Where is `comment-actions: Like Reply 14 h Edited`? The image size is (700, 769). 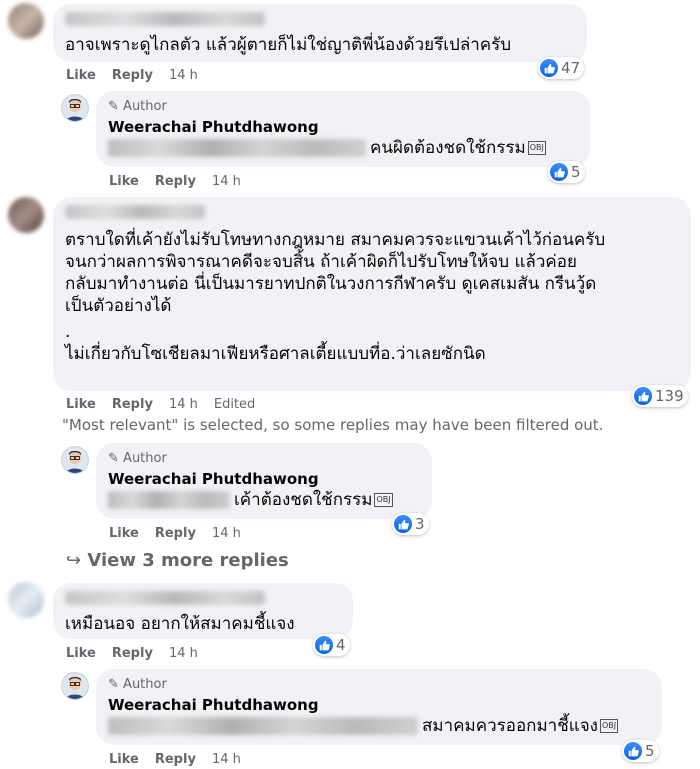
comment-actions: Like Reply 14 h Edited is located at coordinates (168, 405).